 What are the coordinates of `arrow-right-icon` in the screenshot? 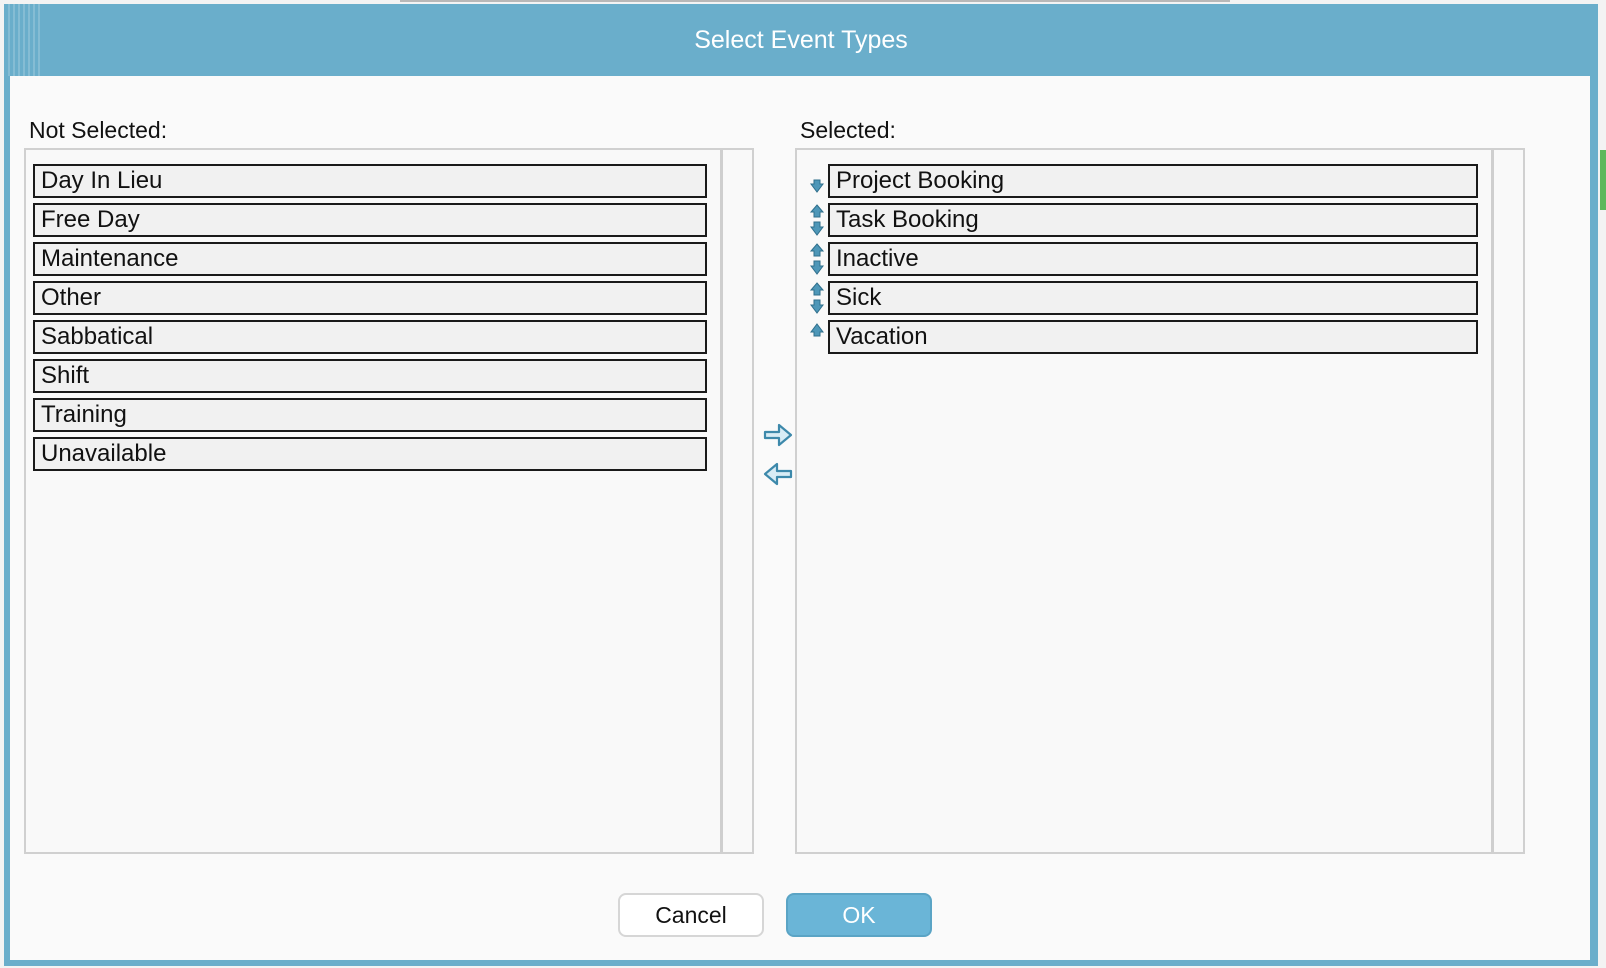 It's located at (778, 435).